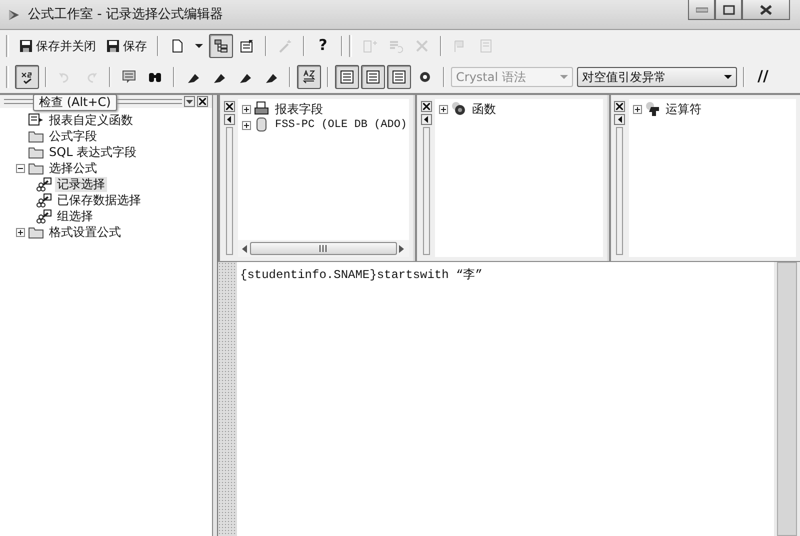 The image size is (800, 536). I want to click on arrow-right-icon, so click(402, 248).